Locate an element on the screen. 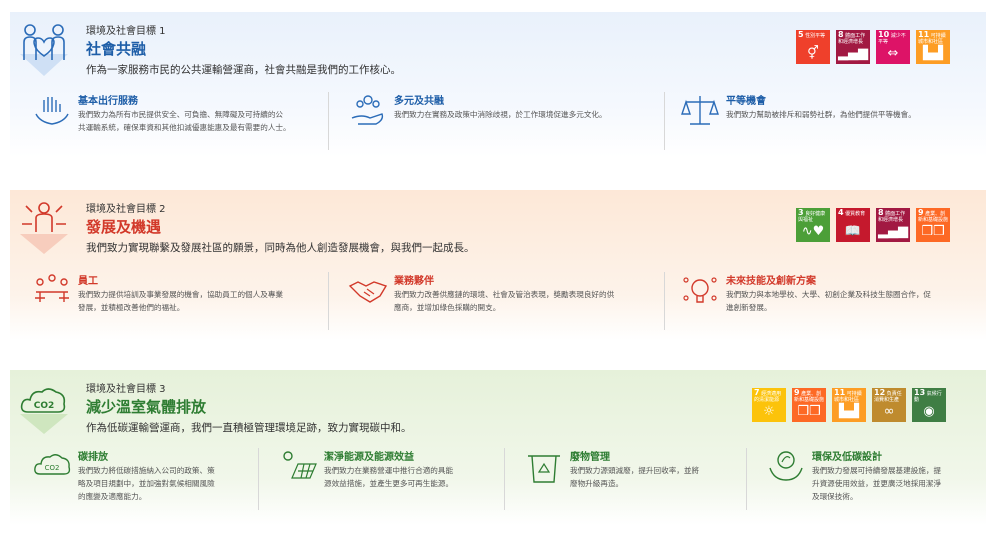 This screenshot has width=1000, height=536. infinity-loop-icon: ∞ is located at coordinates (889, 411).